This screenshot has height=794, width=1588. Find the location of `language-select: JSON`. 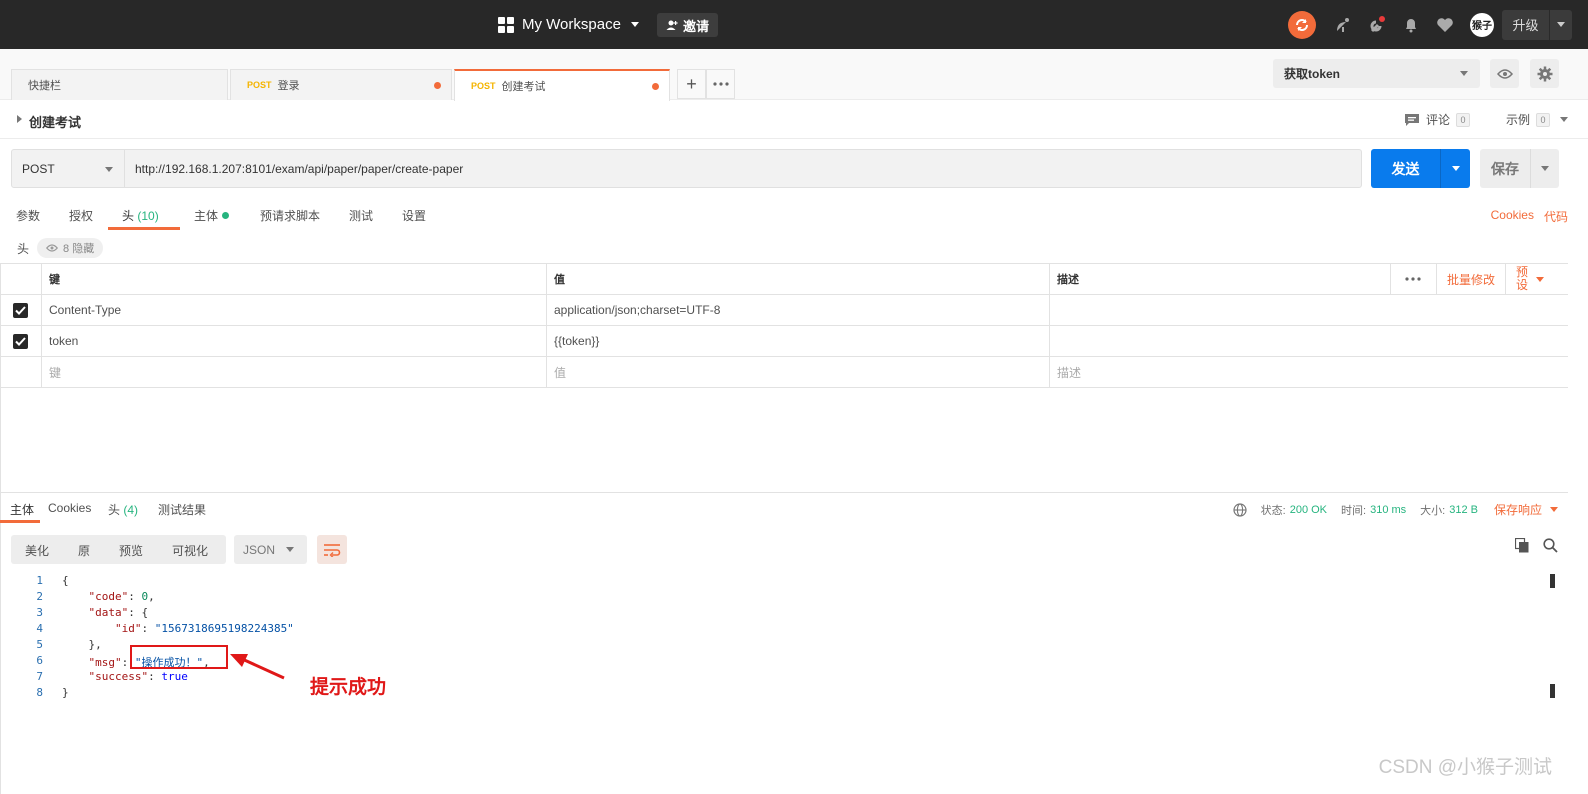

language-select: JSON is located at coordinates (270, 549).